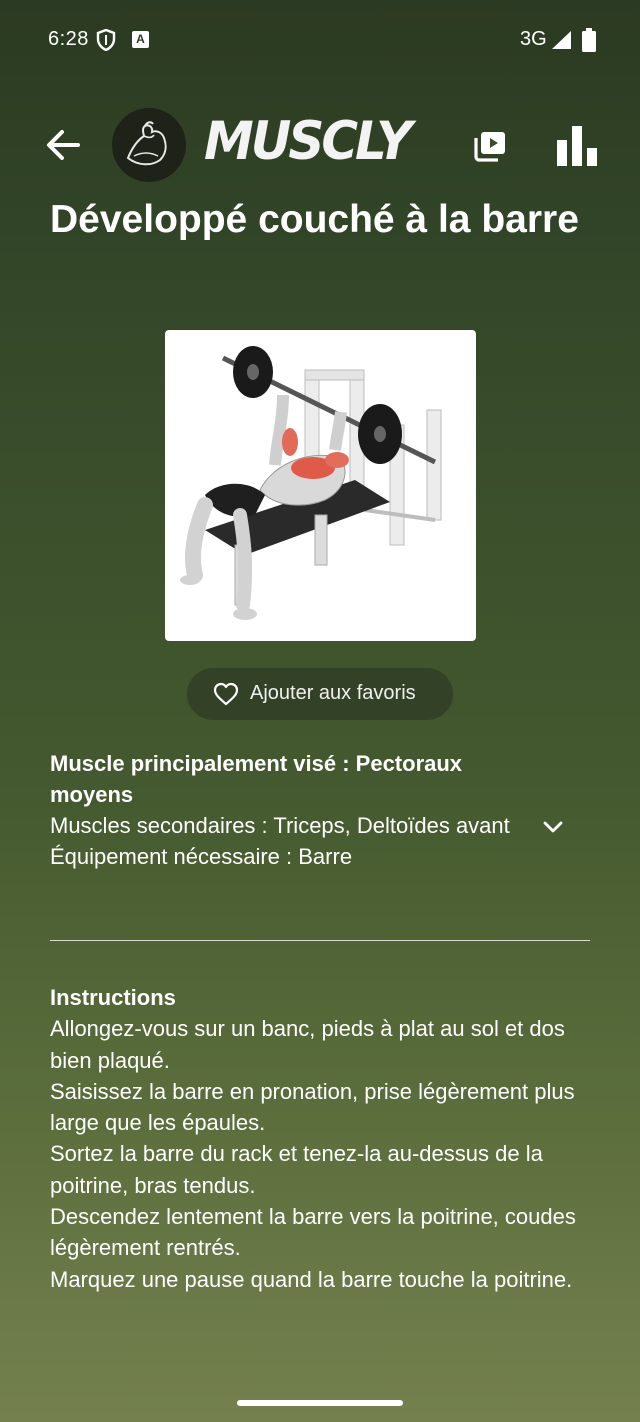  Describe the element at coordinates (589, 40) in the screenshot. I see `battery-icon` at that location.